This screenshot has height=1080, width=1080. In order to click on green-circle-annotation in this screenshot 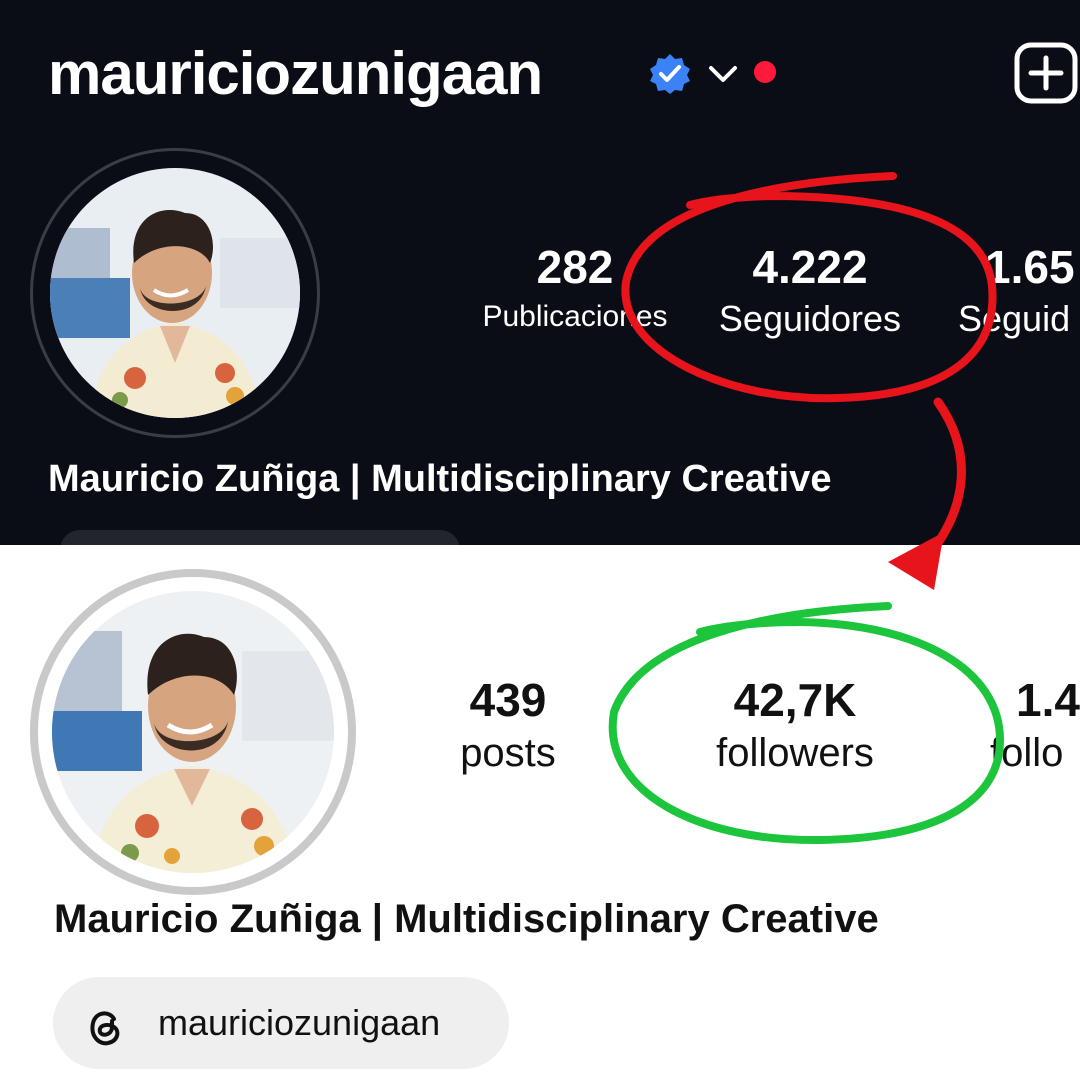, I will do `click(806, 723)`.